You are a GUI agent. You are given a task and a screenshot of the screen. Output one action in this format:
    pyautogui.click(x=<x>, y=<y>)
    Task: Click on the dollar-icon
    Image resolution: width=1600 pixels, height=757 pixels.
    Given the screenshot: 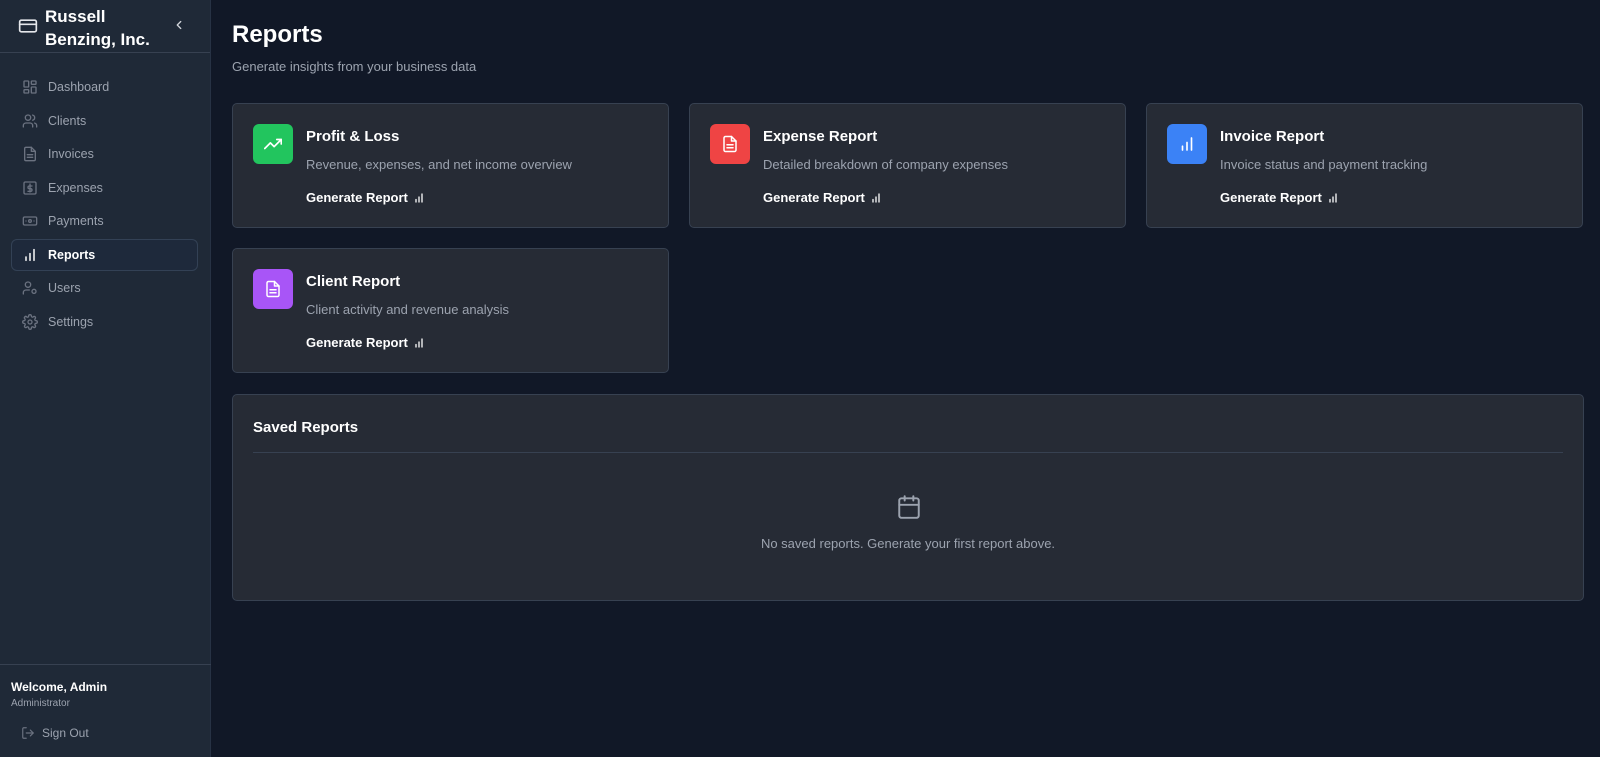 What is the action you would take?
    pyautogui.click(x=30, y=188)
    